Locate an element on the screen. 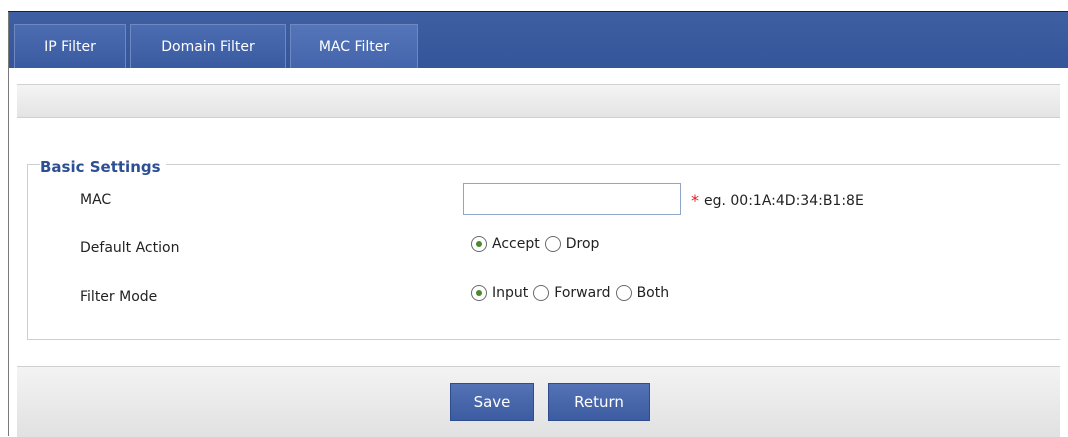 Image resolution: width=1068 pixels, height=437 pixels. drop-radio is located at coordinates (552, 244).